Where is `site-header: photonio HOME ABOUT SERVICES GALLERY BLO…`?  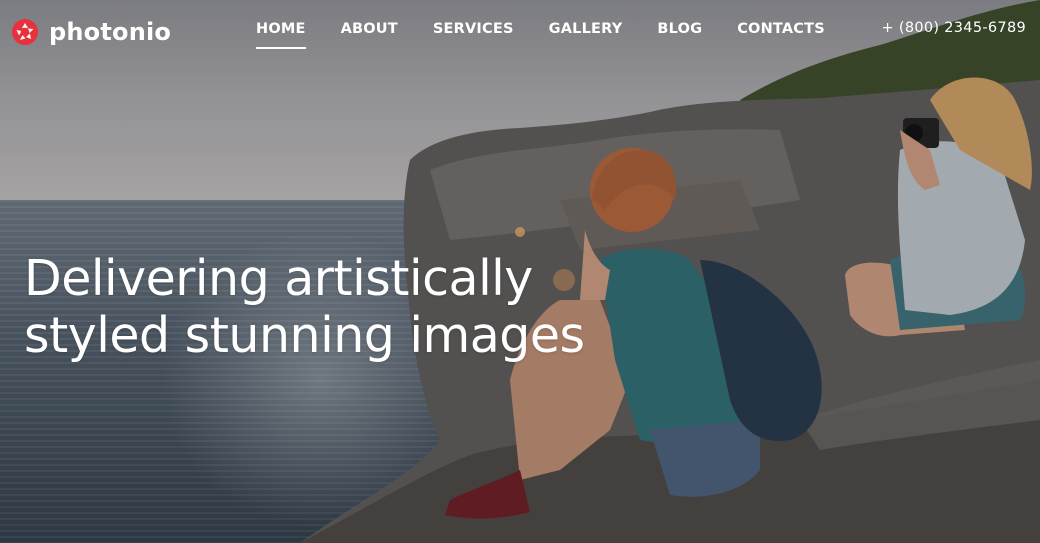 site-header: photonio HOME ABOUT SERVICES GALLERY BLO… is located at coordinates (520, 31).